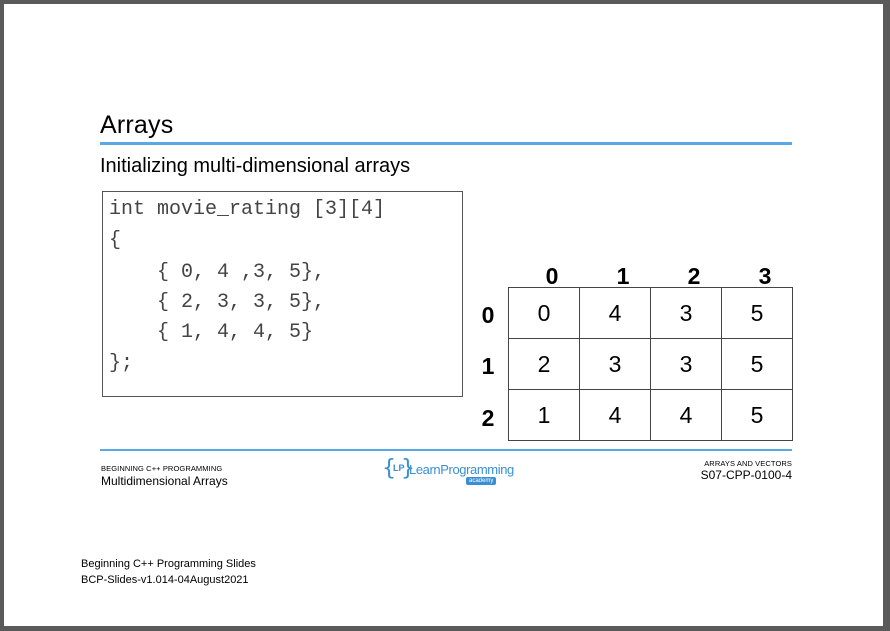  I want to click on footer-slide-code: S07-CPP-0100-4, so click(746, 475).